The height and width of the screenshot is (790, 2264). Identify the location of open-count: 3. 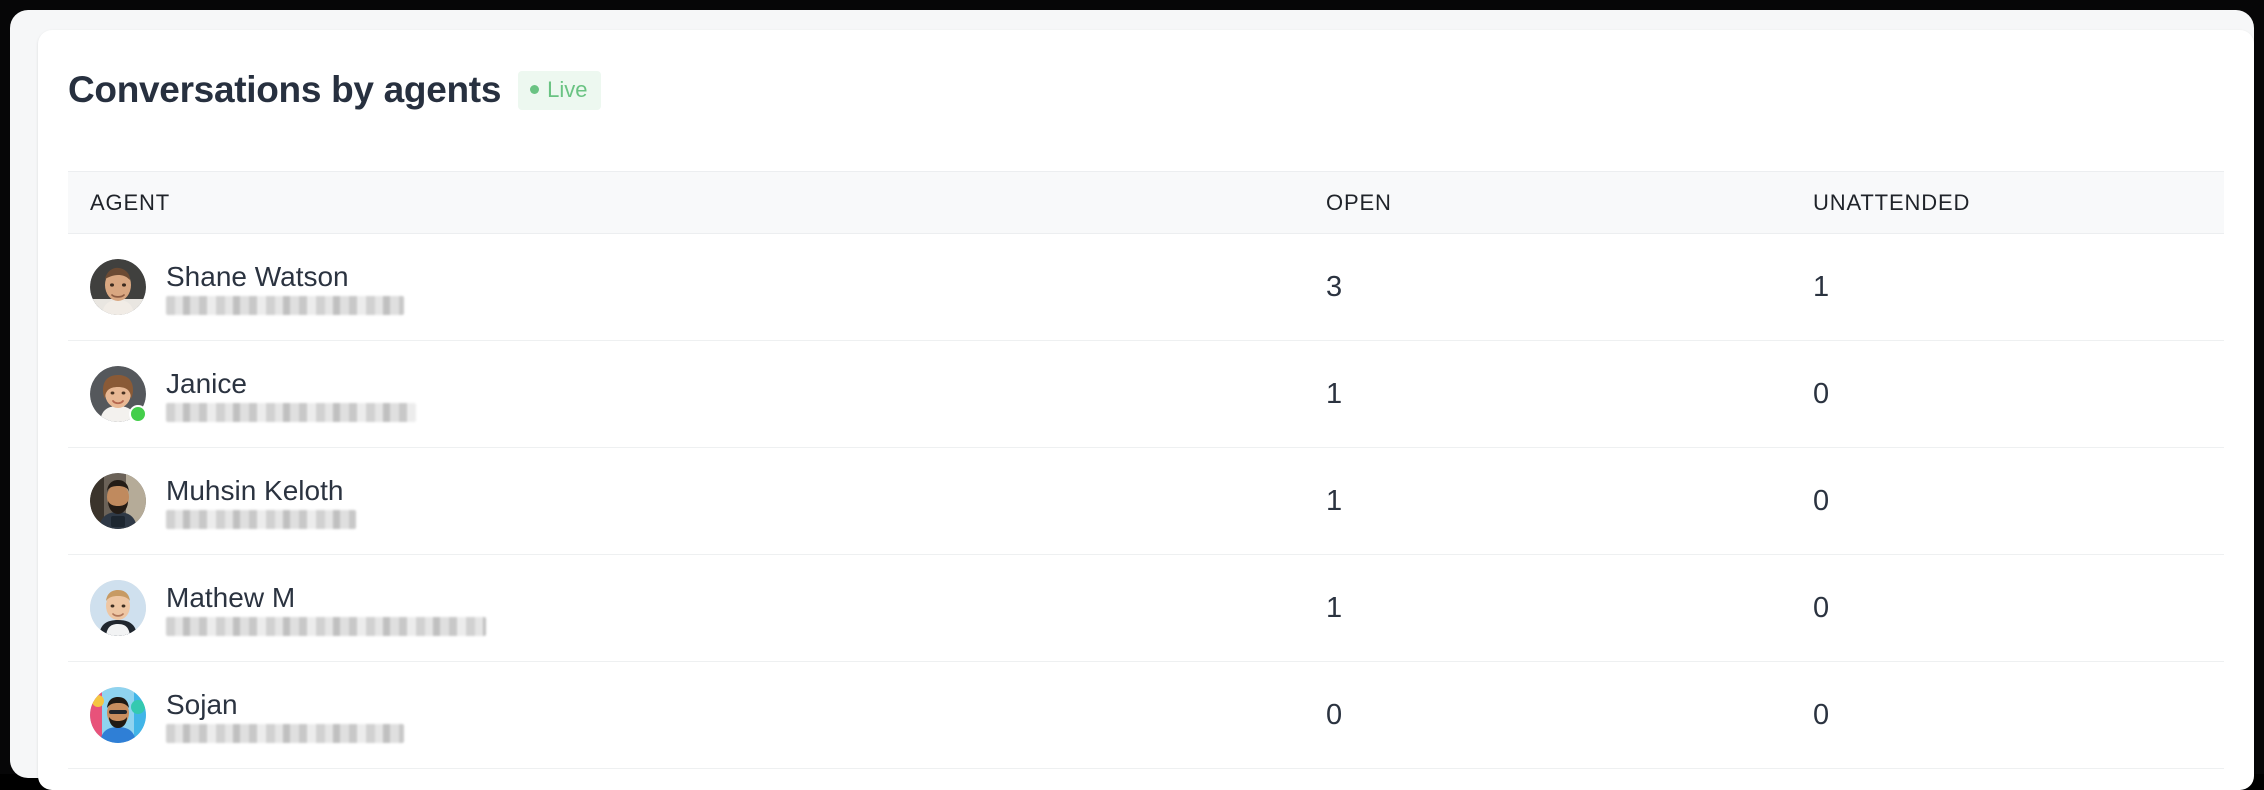
(1549, 287).